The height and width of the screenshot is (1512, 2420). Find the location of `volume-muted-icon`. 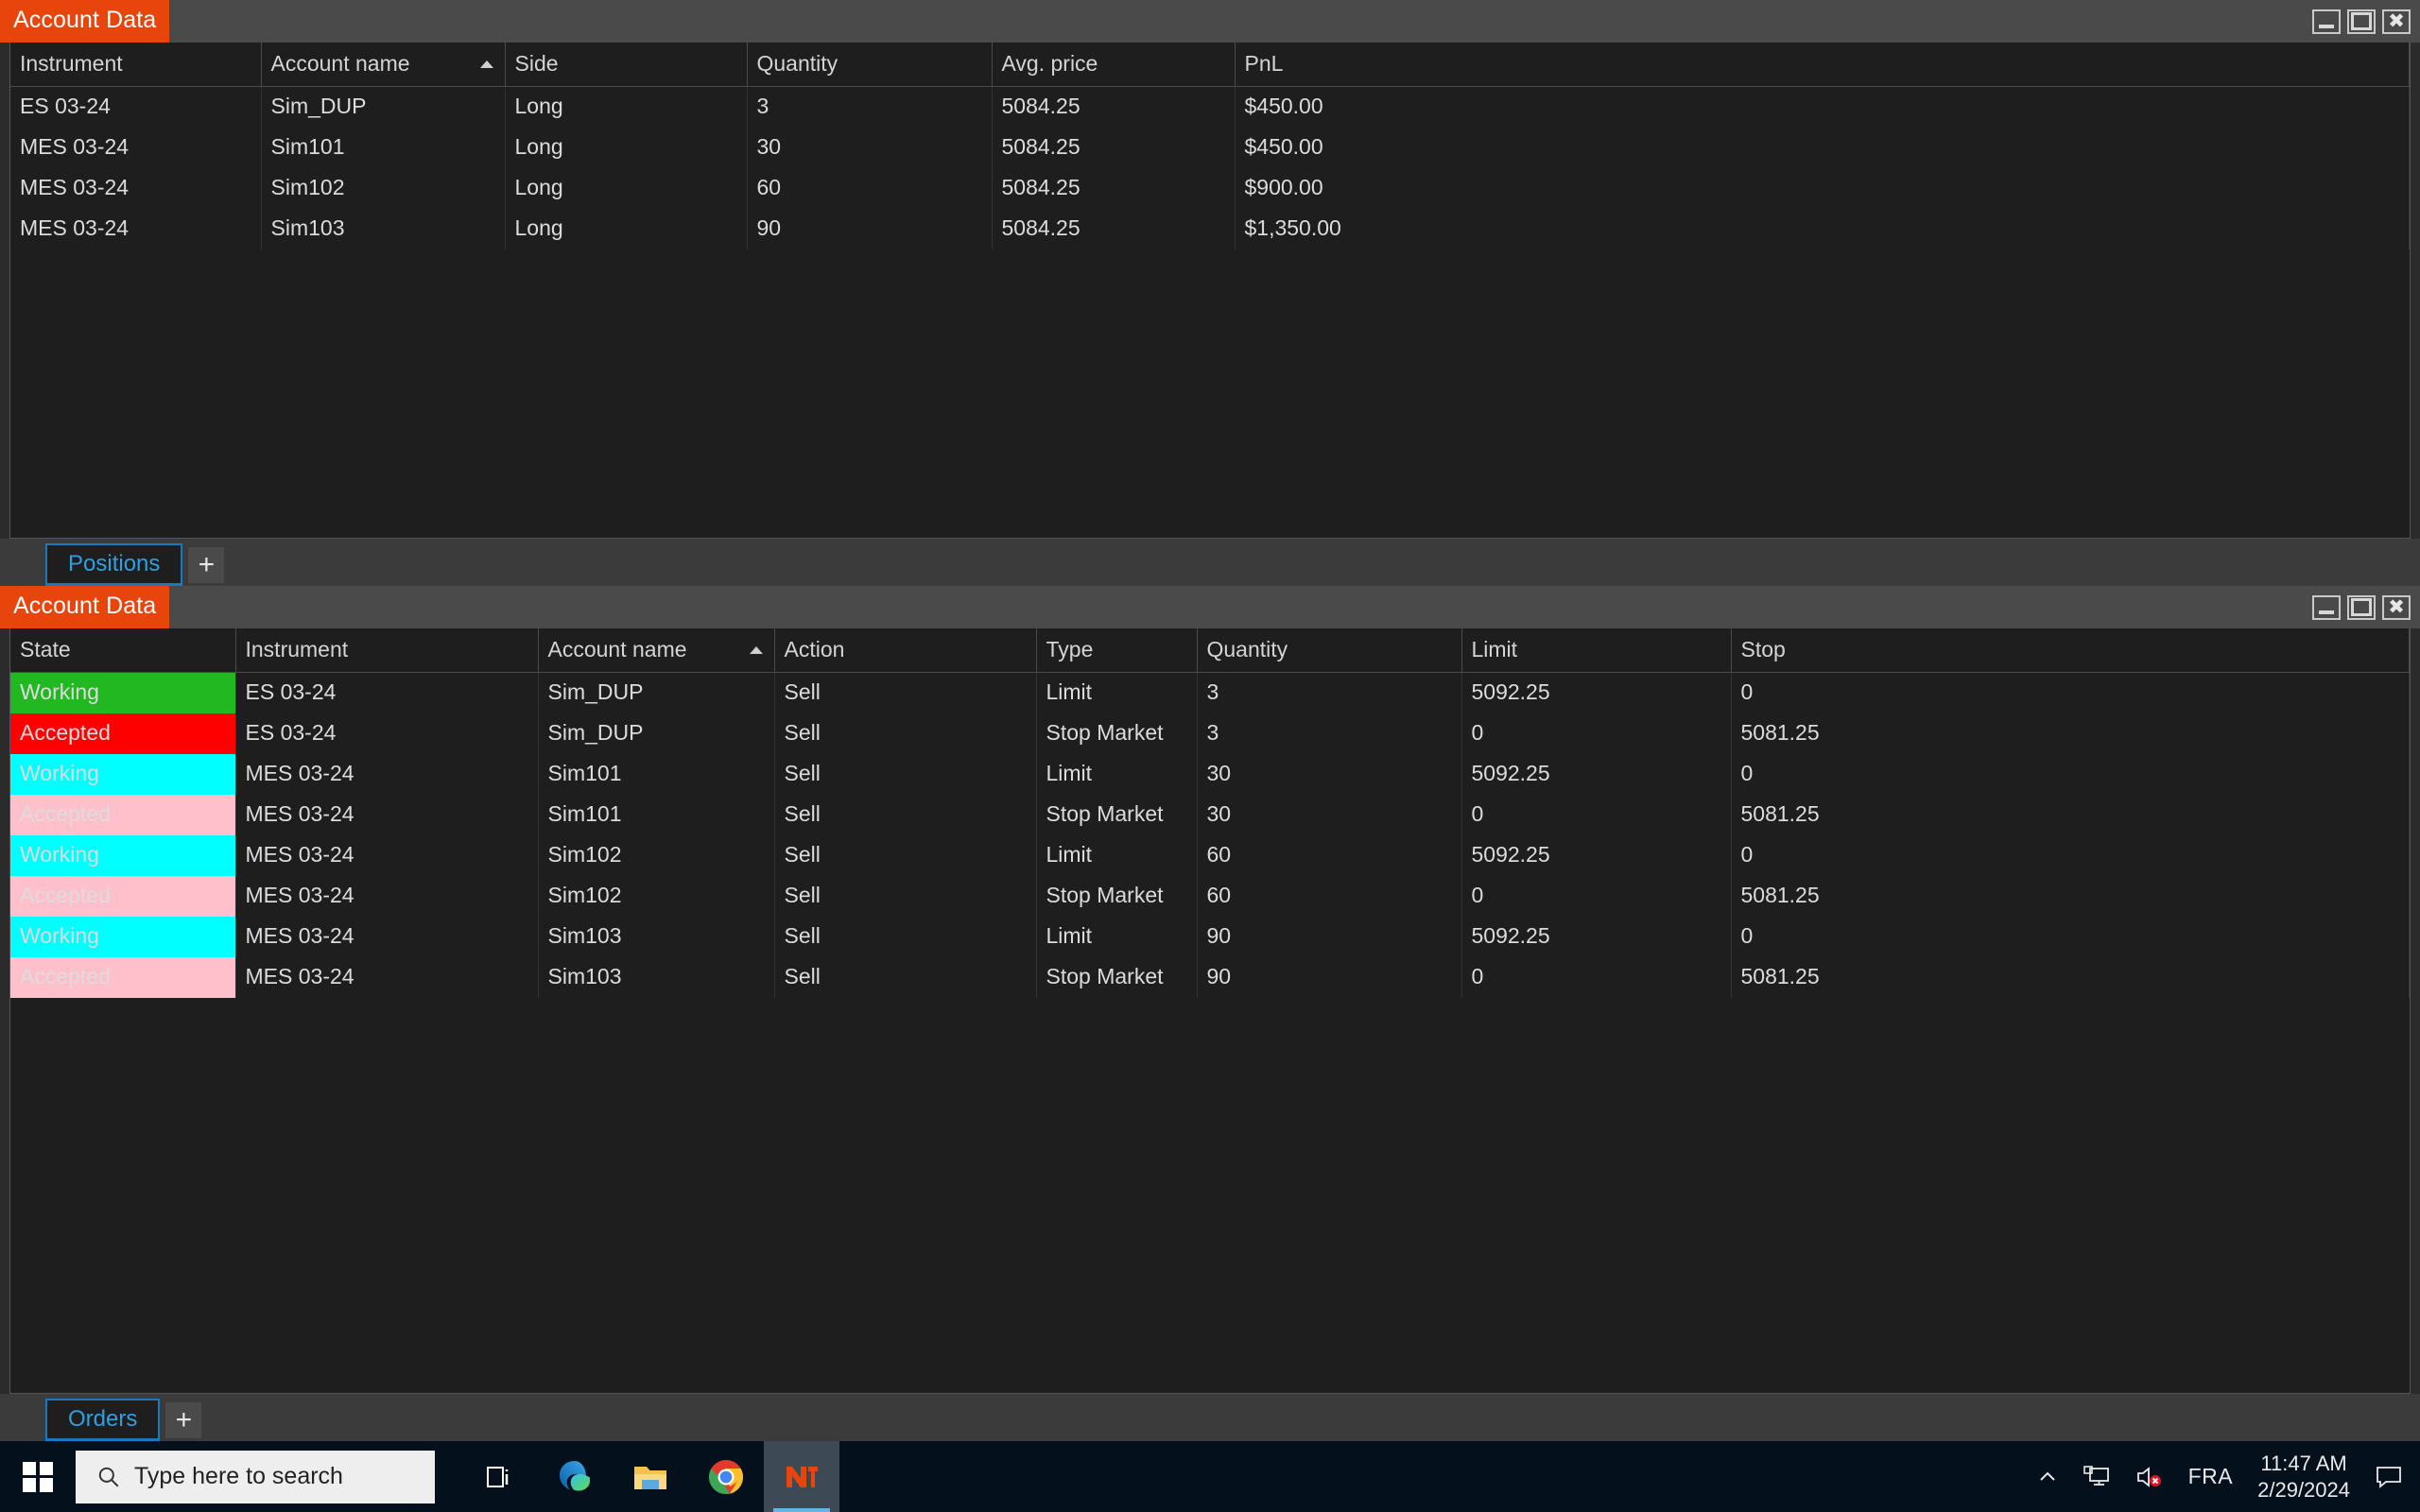

volume-muted-icon is located at coordinates (2149, 1477).